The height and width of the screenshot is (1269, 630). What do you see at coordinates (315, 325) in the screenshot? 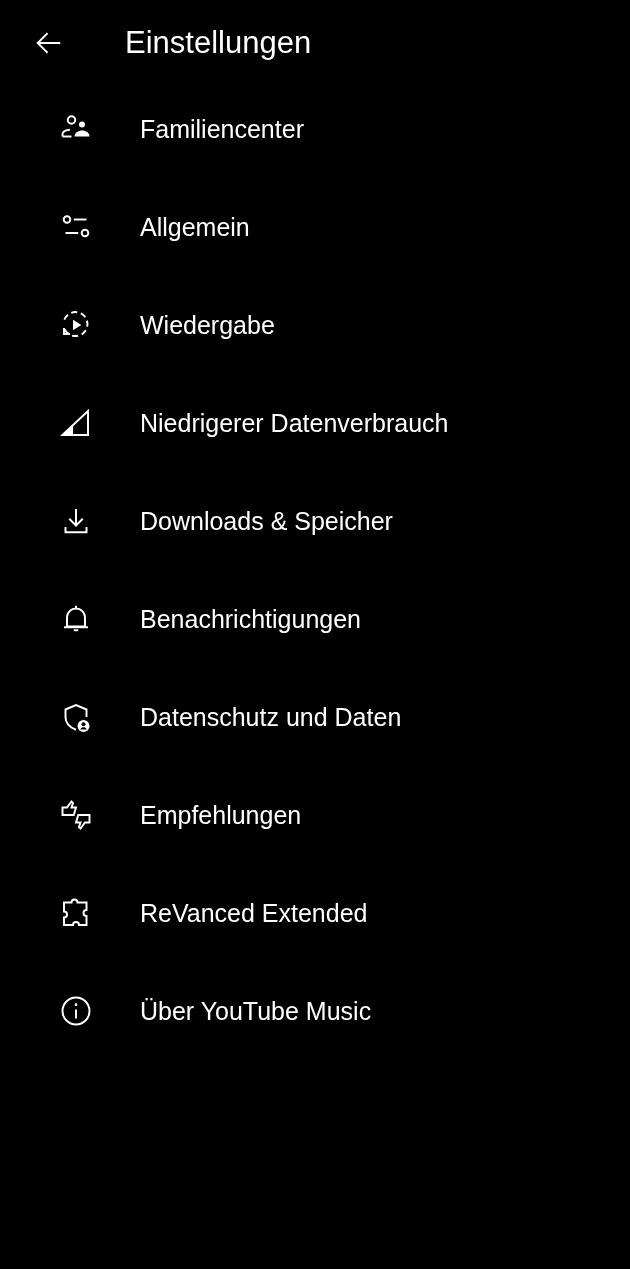
I see `settings-item: Wiedergabe` at bounding box center [315, 325].